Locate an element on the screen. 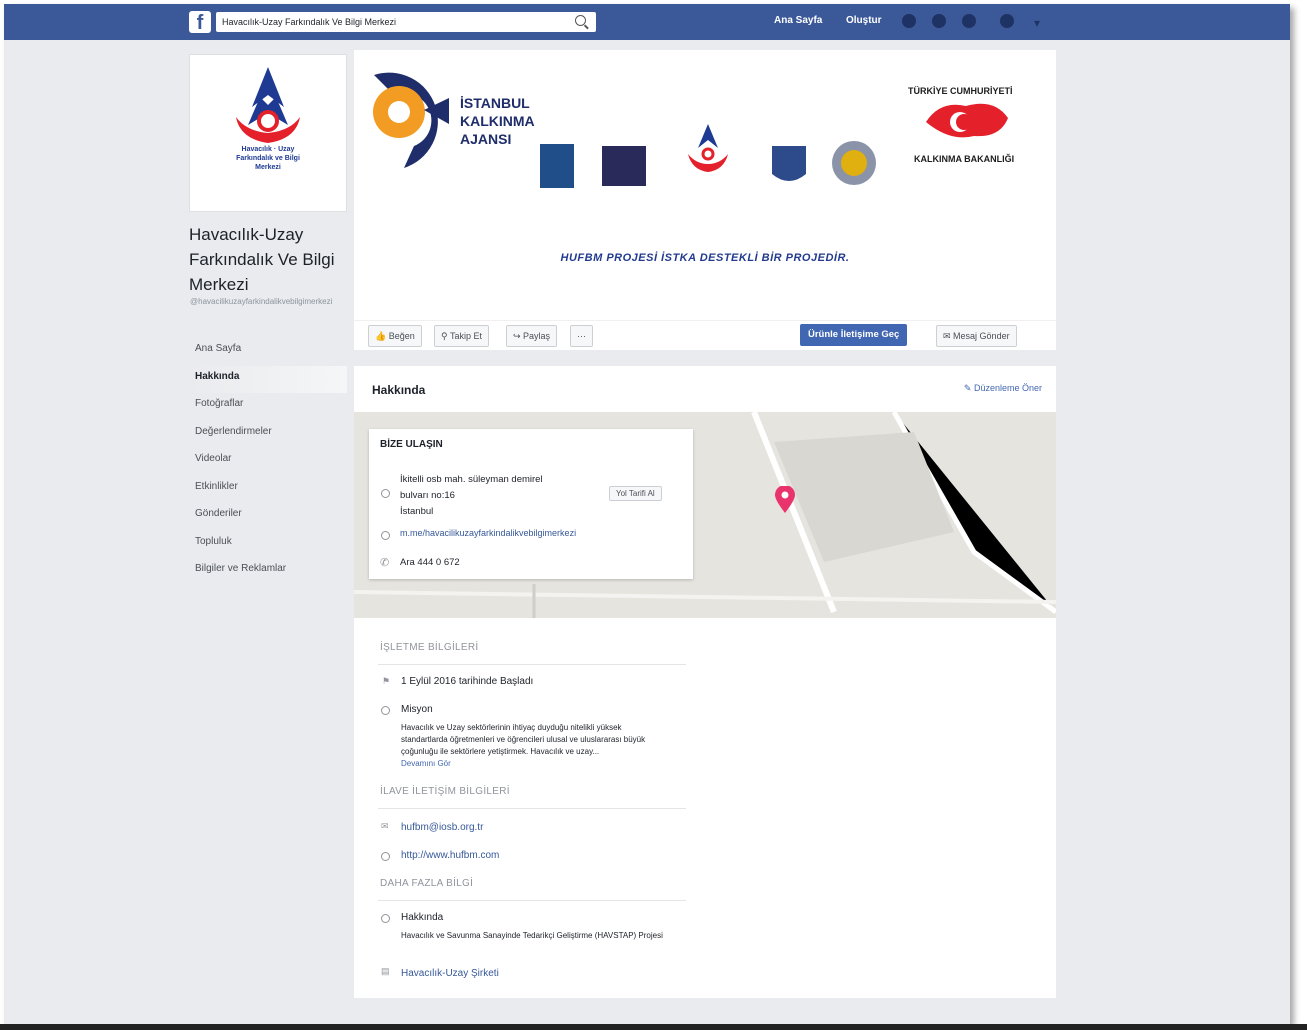  mission-label: Misyon is located at coordinates (417, 709).